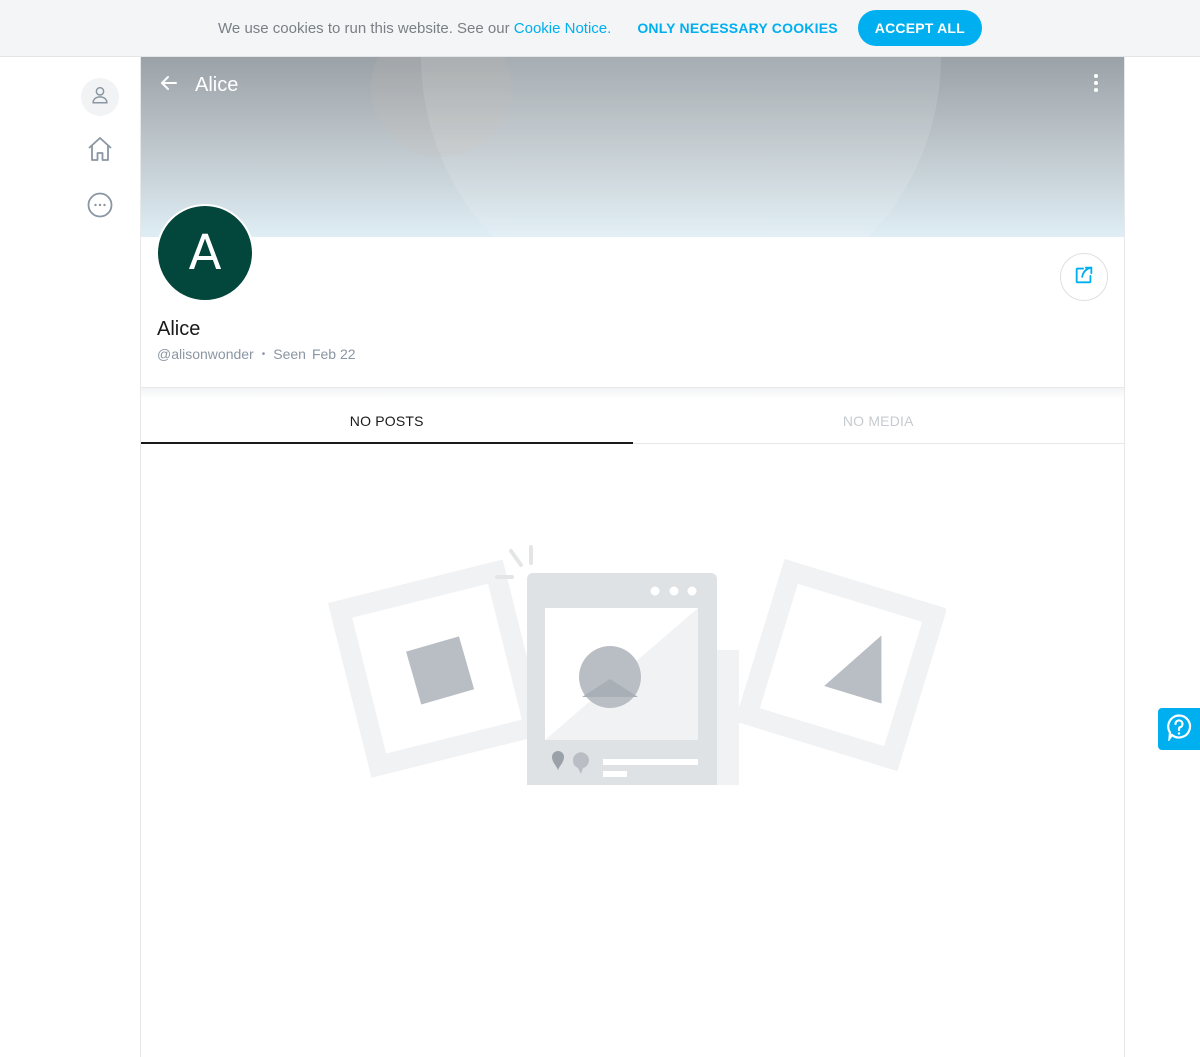 This screenshot has height=1057, width=1200. What do you see at coordinates (387, 421) in the screenshot?
I see `tab-posts: NO POSTS` at bounding box center [387, 421].